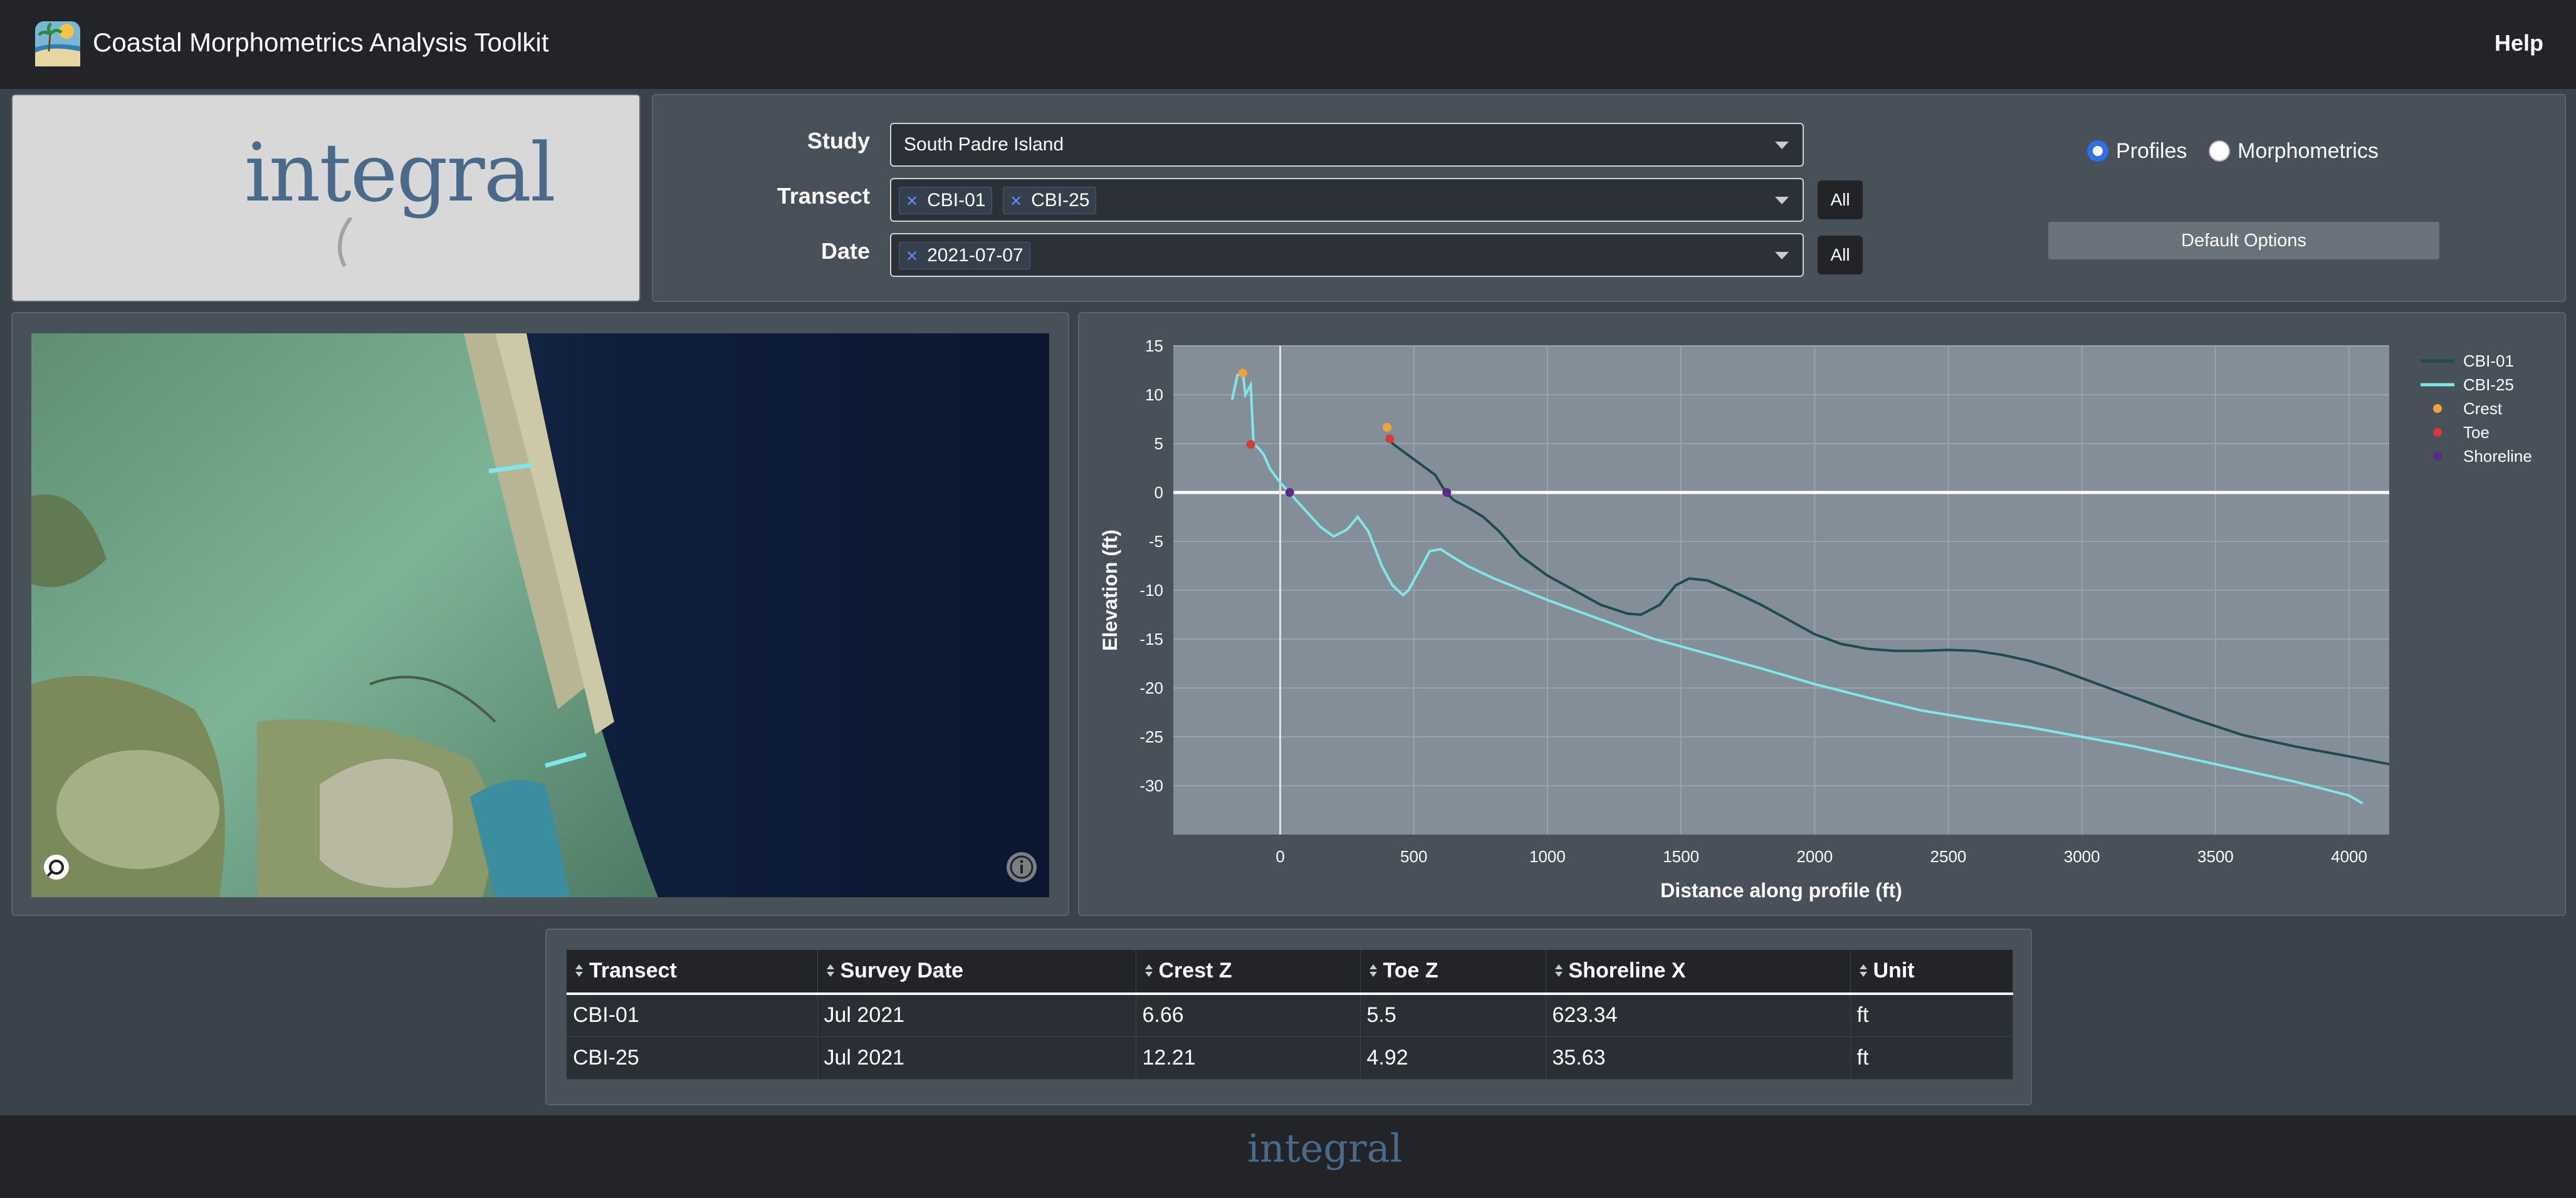  Describe the element at coordinates (1453, 972) in the screenshot. I see `column-header-toe-z: Toe Z` at that location.